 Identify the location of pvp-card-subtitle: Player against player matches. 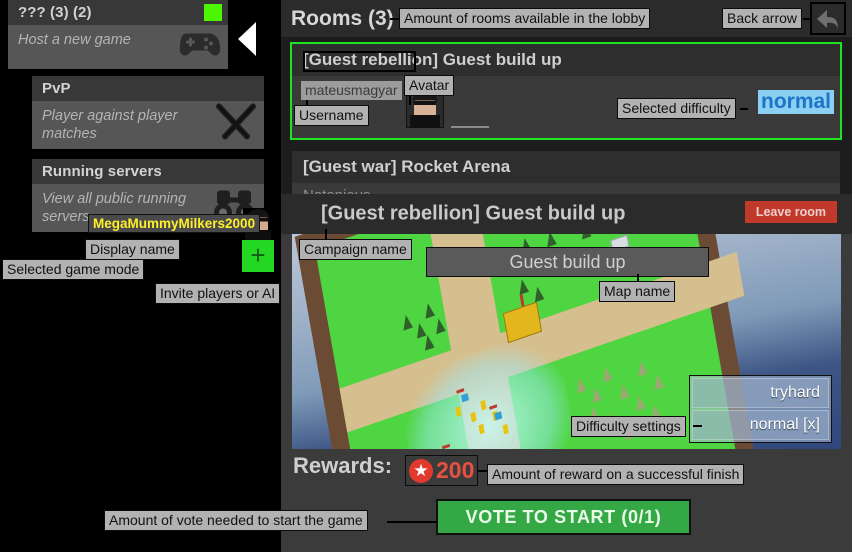
(110, 125).